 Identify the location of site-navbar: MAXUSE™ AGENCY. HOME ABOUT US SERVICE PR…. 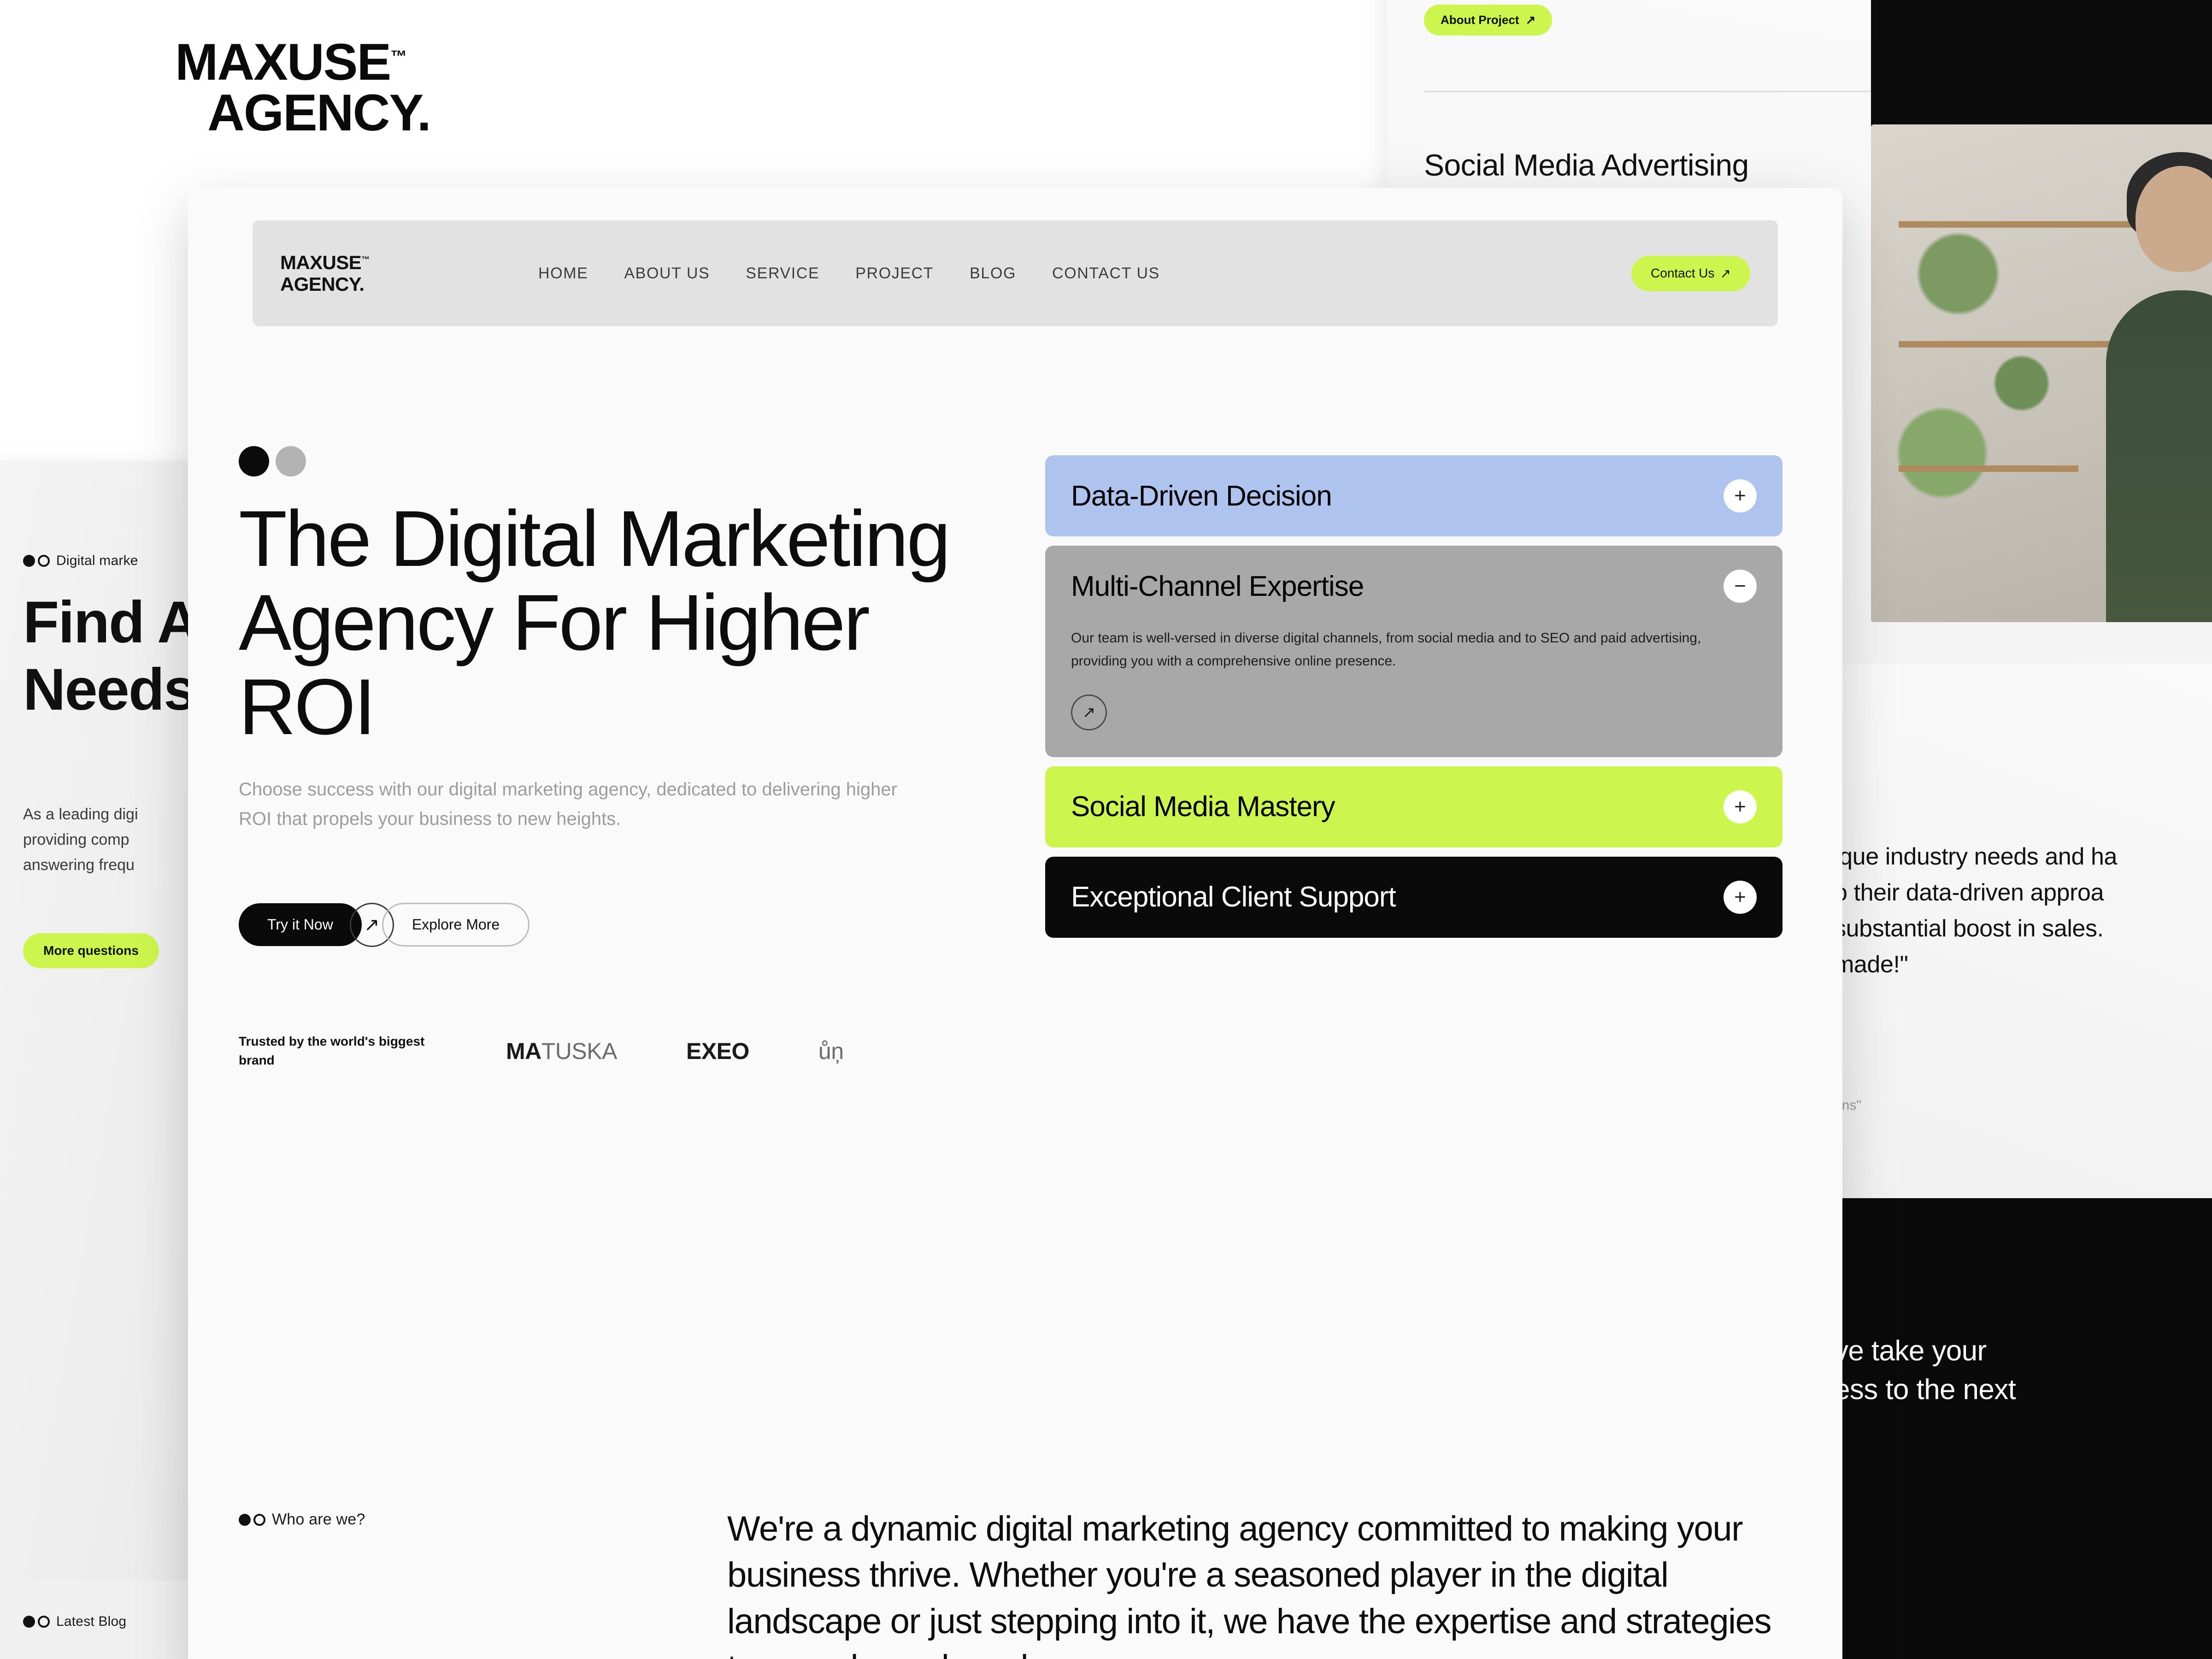
(1015, 273).